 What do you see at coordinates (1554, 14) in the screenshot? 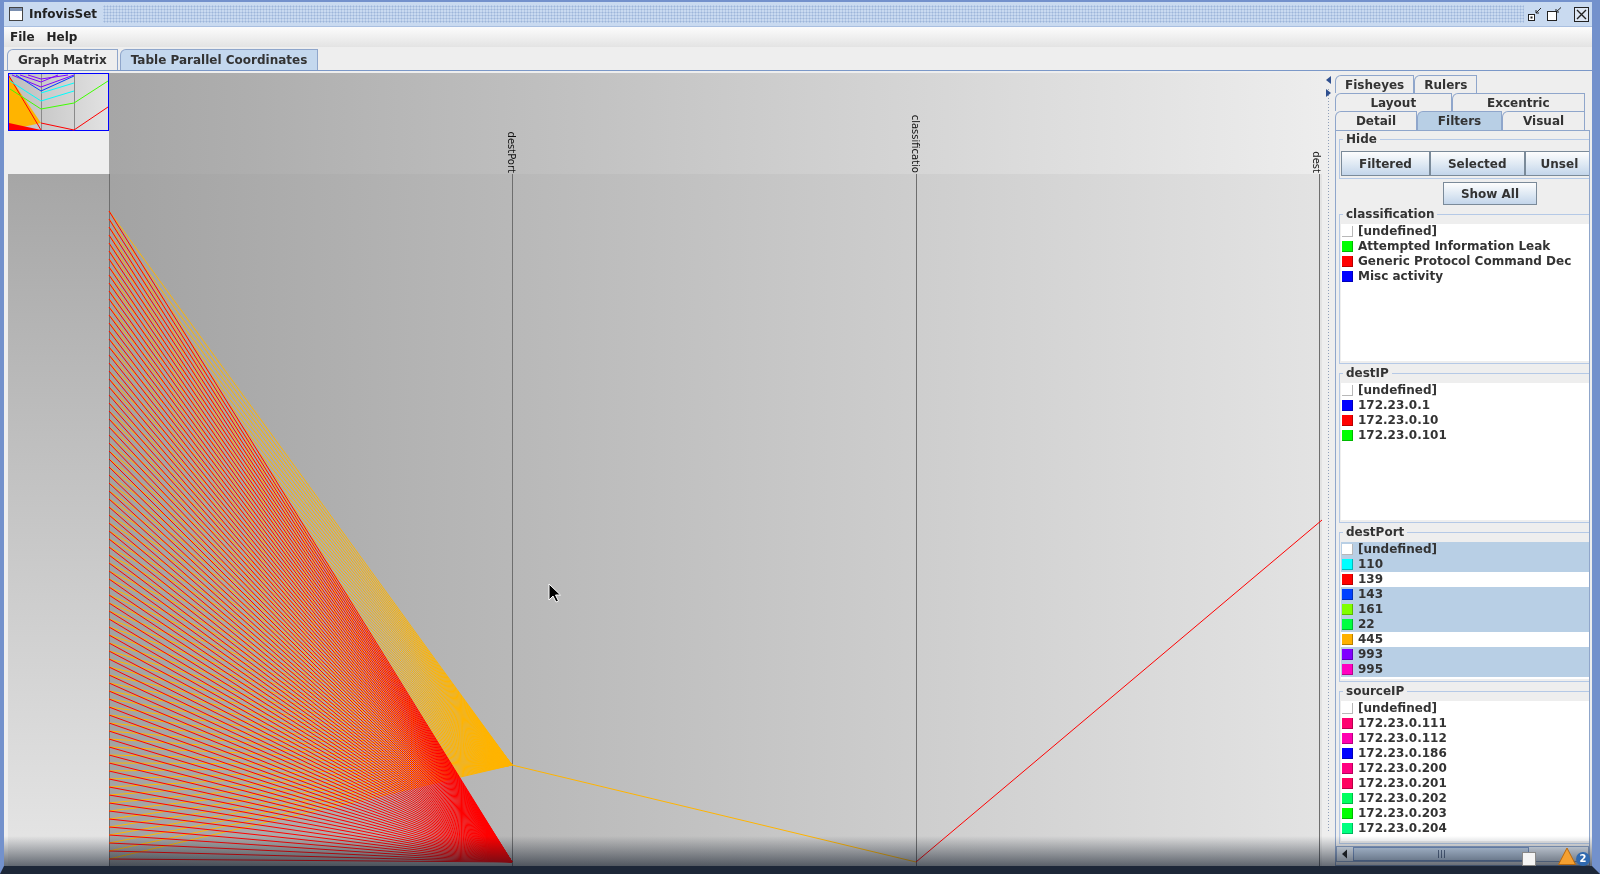
I see `maximize-icon` at bounding box center [1554, 14].